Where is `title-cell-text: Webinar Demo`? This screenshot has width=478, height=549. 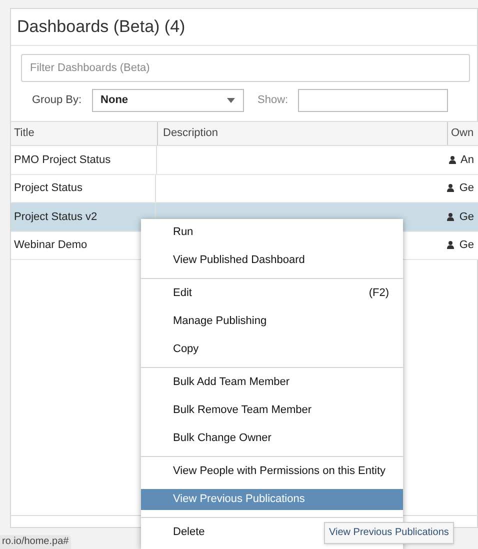 title-cell-text: Webinar Demo is located at coordinates (51, 245).